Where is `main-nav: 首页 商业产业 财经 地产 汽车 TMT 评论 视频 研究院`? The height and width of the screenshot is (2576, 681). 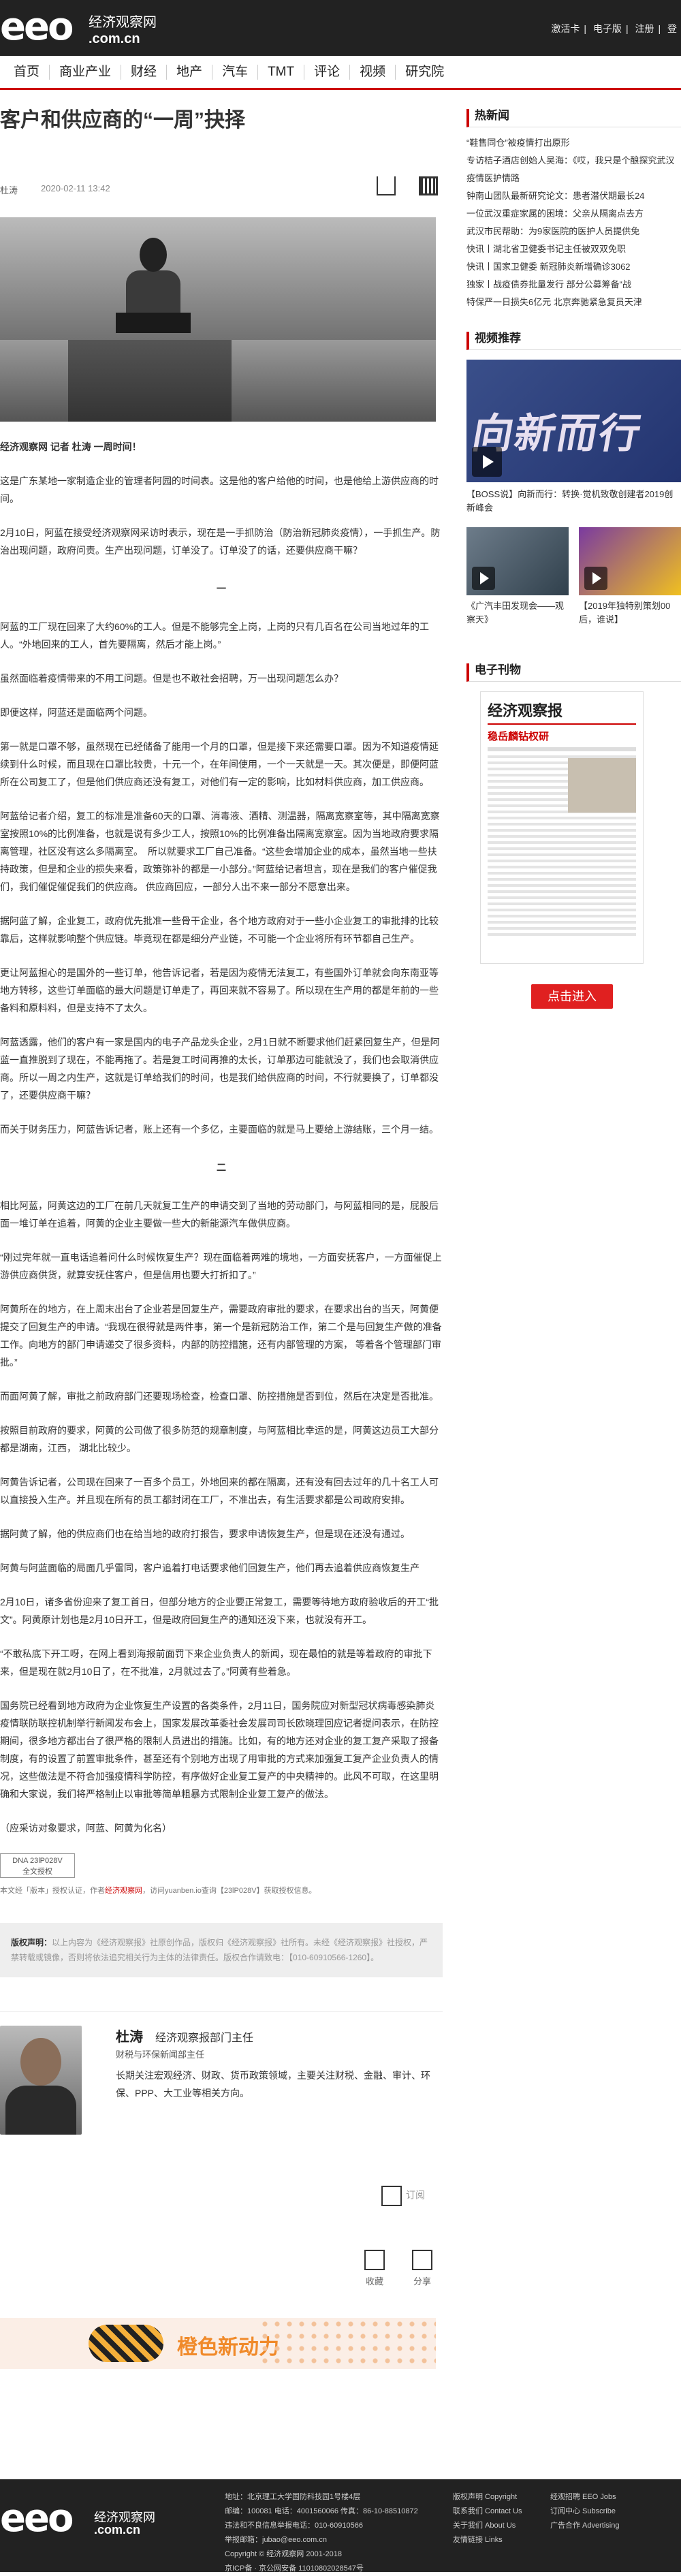 main-nav: 首页 商业产业 财经 地产 汽车 TMT 评论 视频 研究院 is located at coordinates (341, 73).